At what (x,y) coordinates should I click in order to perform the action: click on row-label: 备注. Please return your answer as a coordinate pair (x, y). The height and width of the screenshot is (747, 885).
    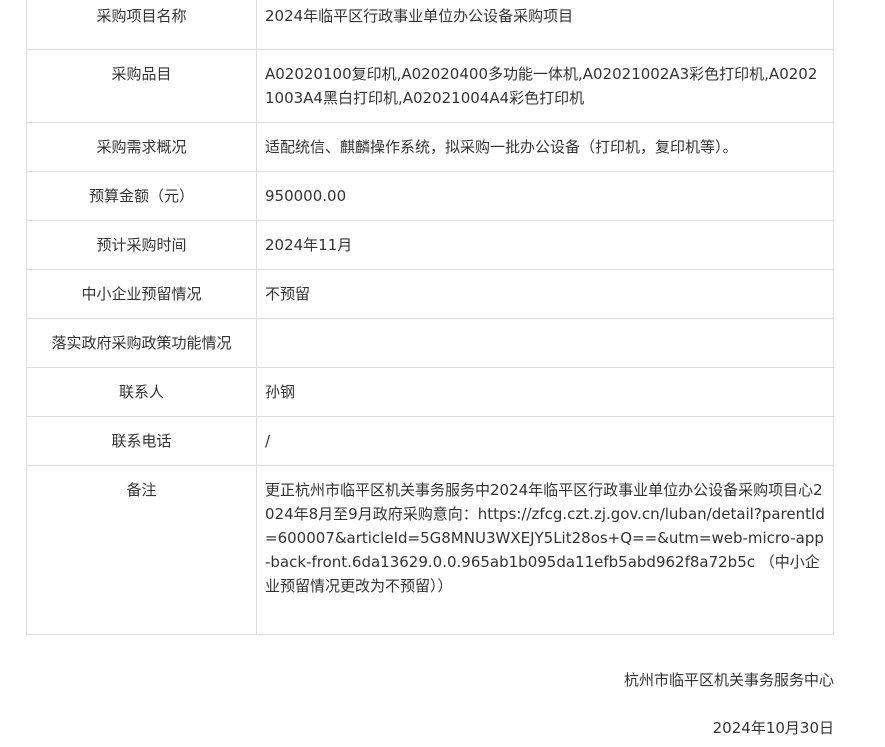
    Looking at the image, I should click on (141, 550).